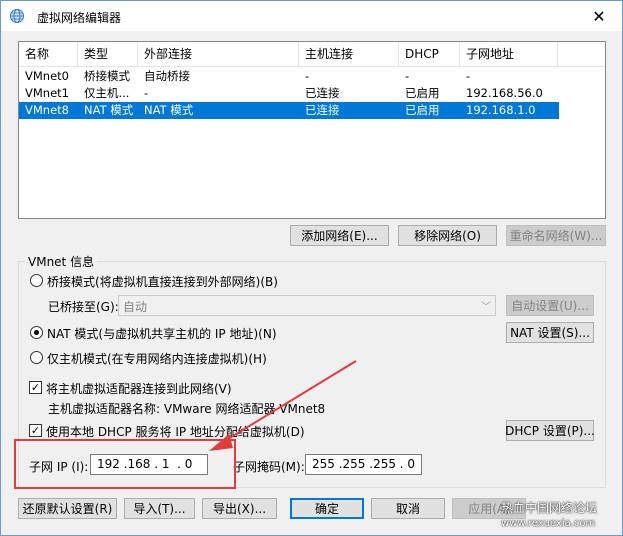  What do you see at coordinates (504, 93) in the screenshot?
I see `cell-subnet: 192.168.56.0` at bounding box center [504, 93].